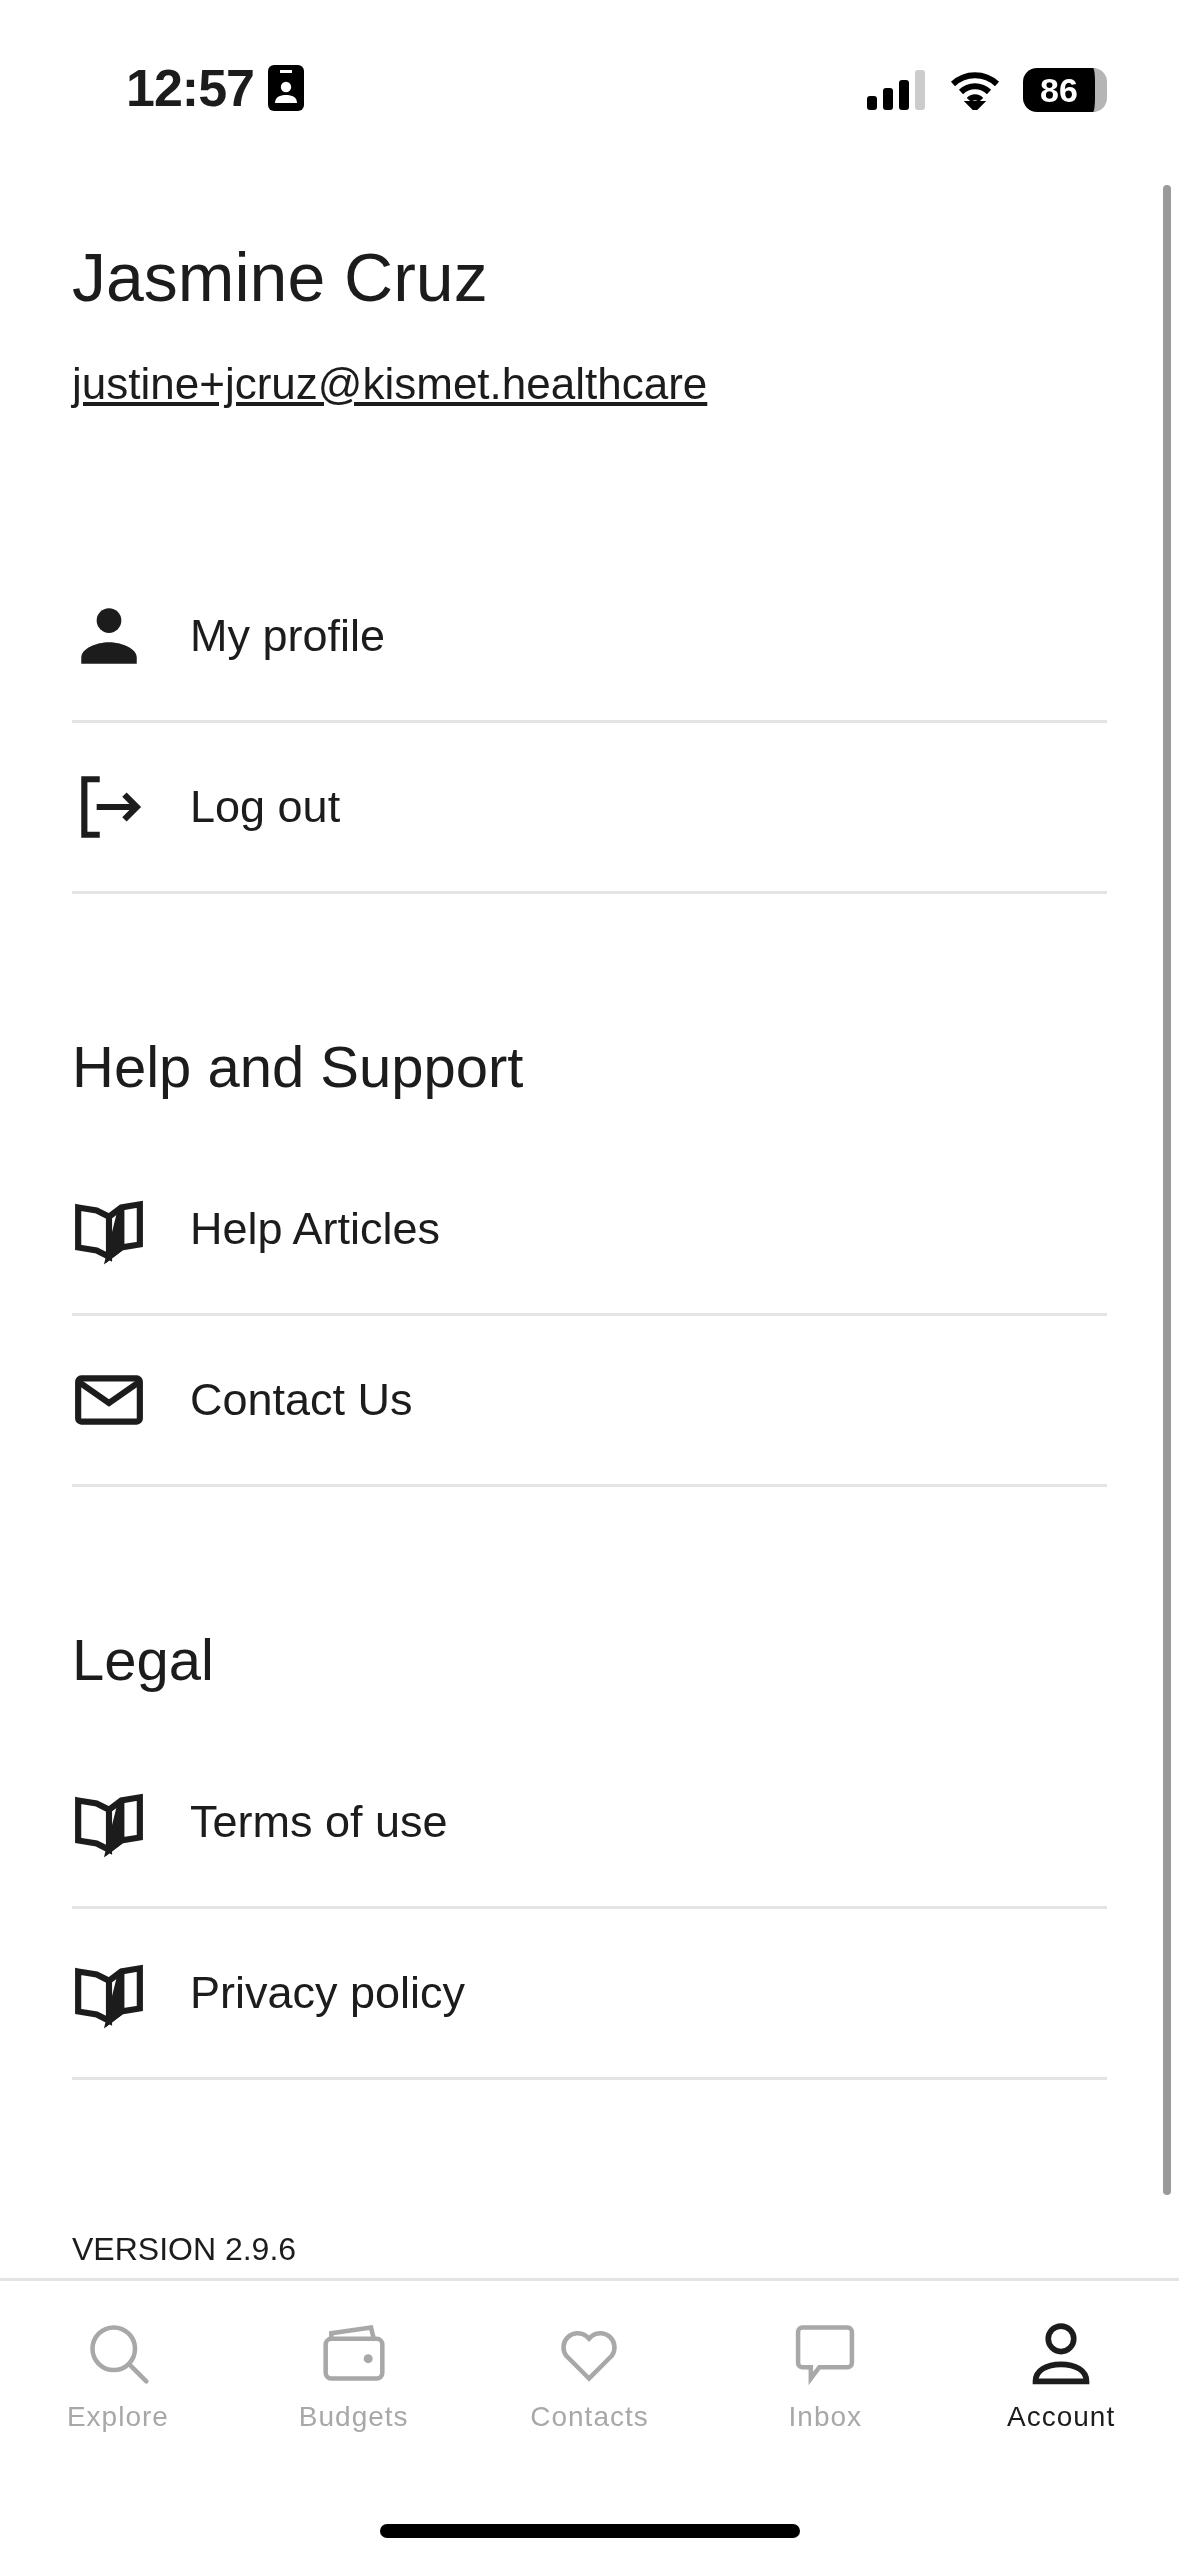  Describe the element at coordinates (975, 90) in the screenshot. I see `wifi-icon` at that location.